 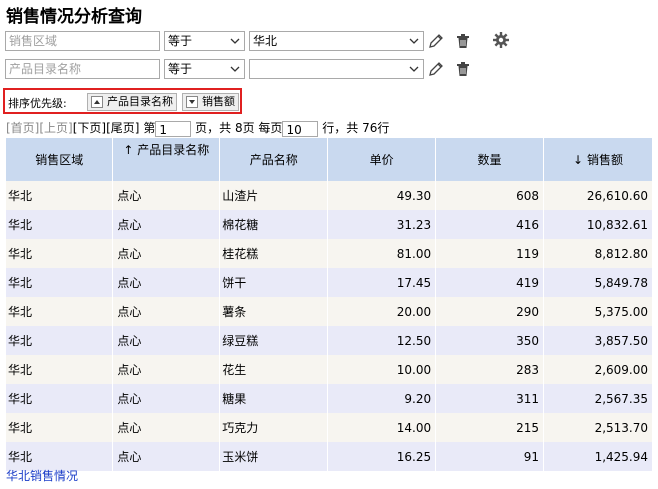 I want to click on table-row: 华北 点心 棉花糖 31.23 416 10,832.61, so click(x=329, y=224).